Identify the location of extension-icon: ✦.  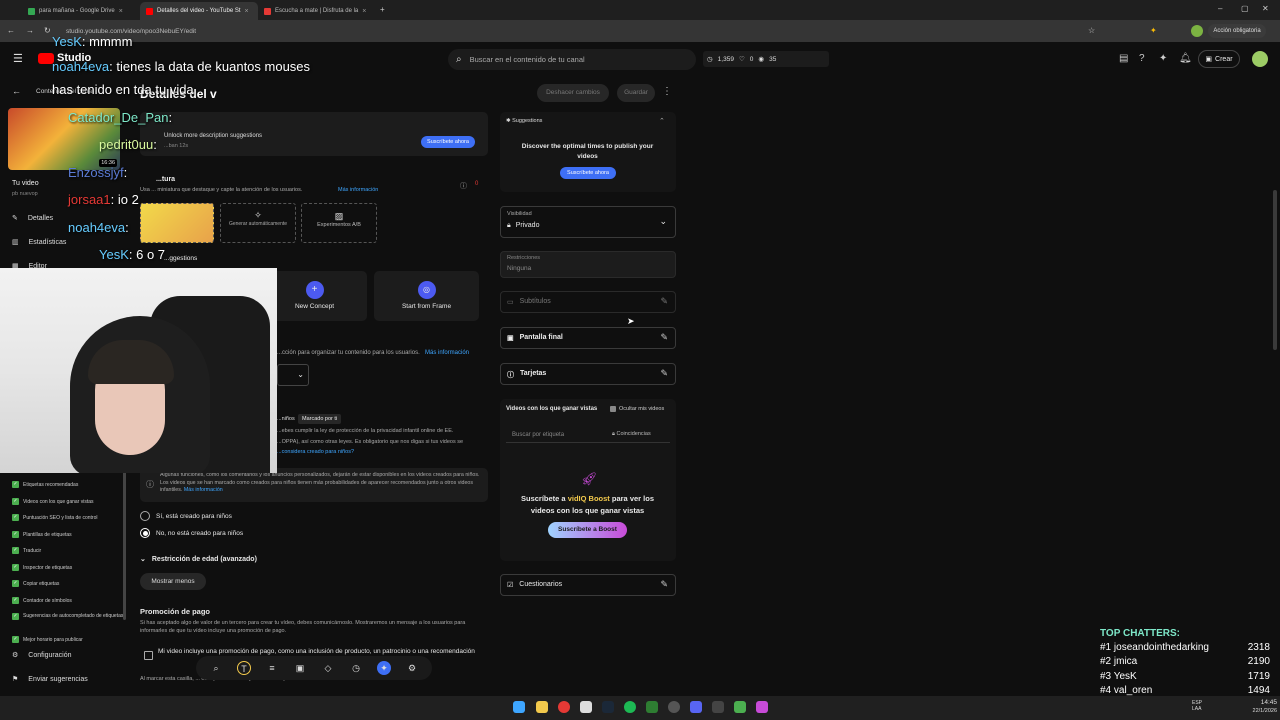
(1153, 30).